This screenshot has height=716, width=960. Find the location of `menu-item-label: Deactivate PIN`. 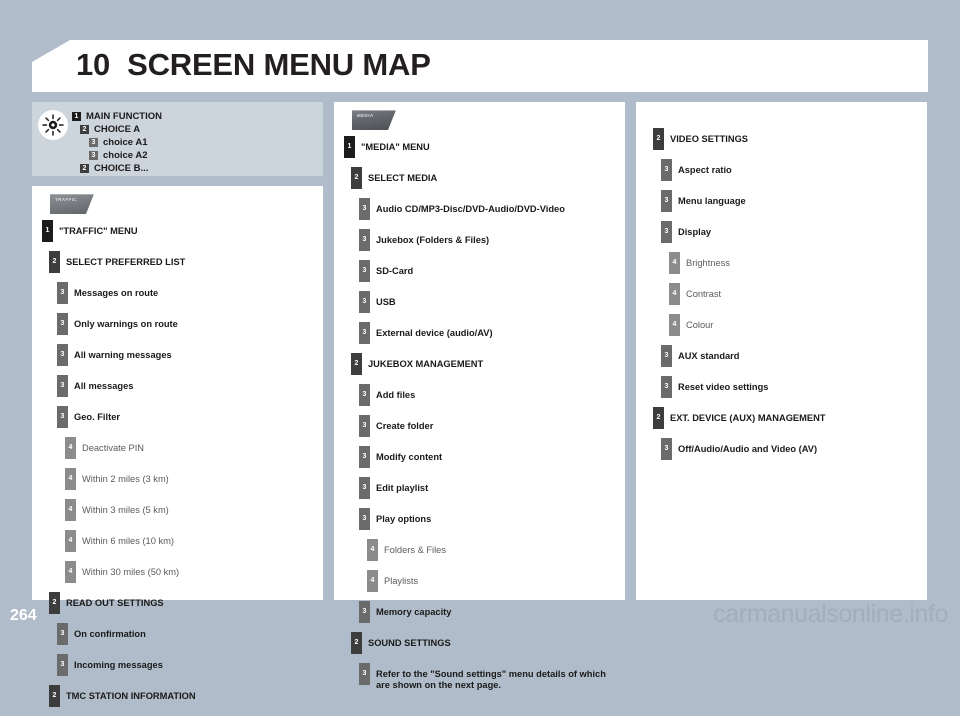

menu-item-label: Deactivate PIN is located at coordinates (113, 448).